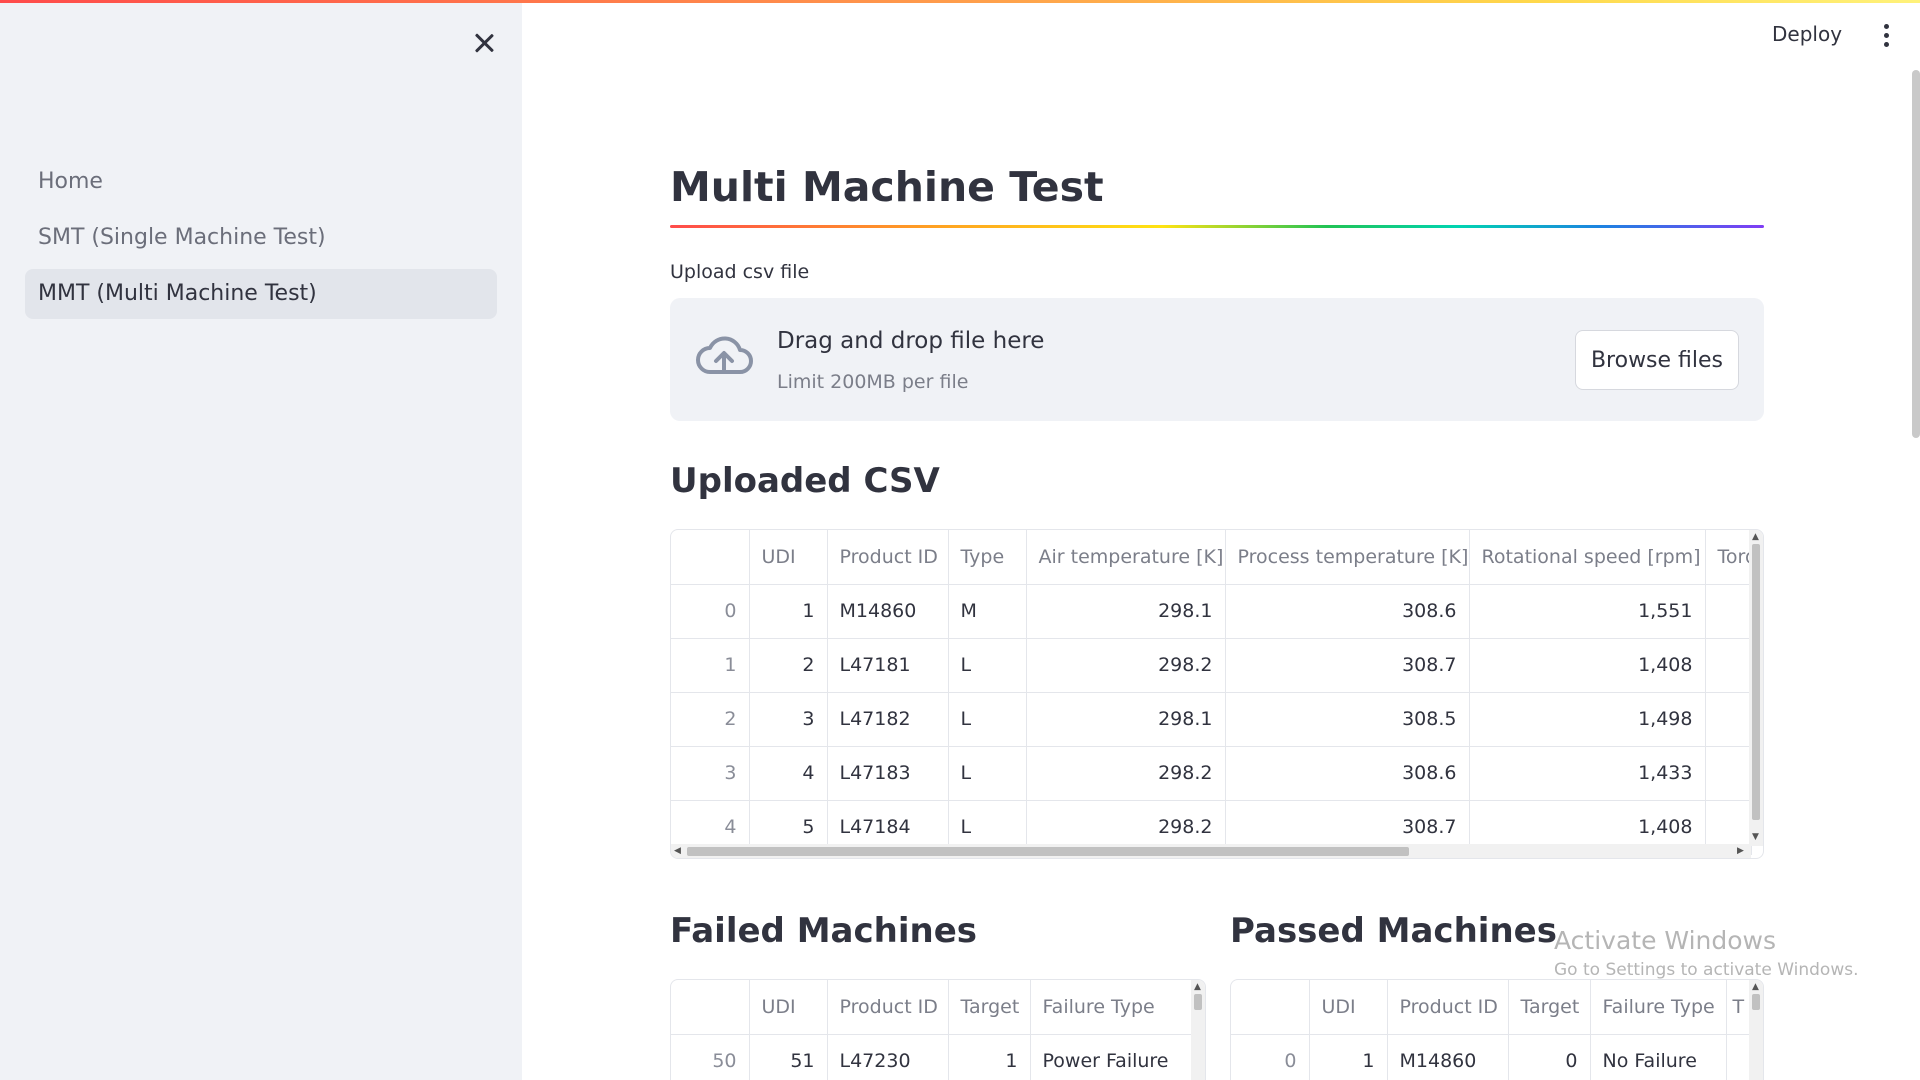  What do you see at coordinates (261, 182) in the screenshot?
I see `sidebar-item-home: Home` at bounding box center [261, 182].